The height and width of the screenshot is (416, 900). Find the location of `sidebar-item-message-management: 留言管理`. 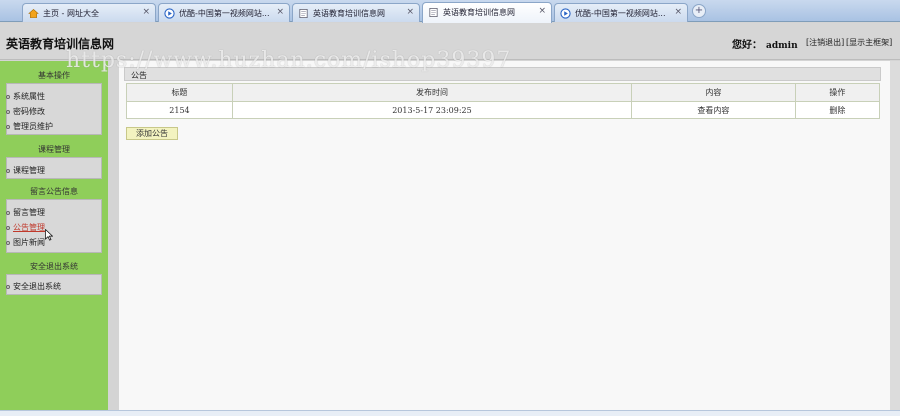

sidebar-item-message-management: 留言管理 is located at coordinates (25, 212).